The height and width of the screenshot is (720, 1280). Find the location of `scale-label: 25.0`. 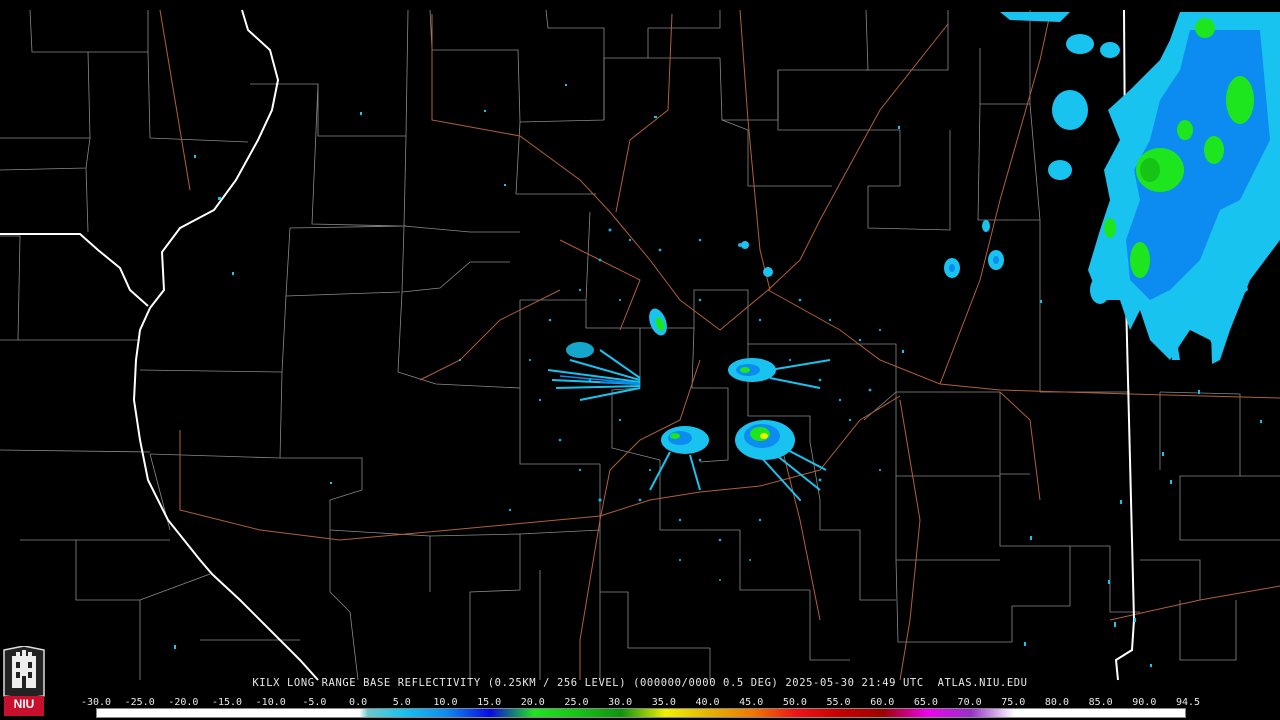

scale-label: 25.0 is located at coordinates (576, 702).